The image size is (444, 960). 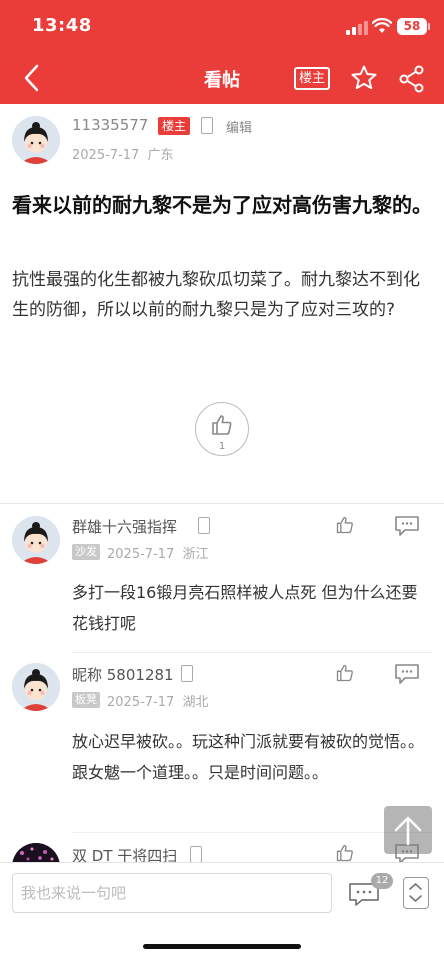 I want to click on post-meta: 2025-7-17 广东, so click(x=123, y=153).